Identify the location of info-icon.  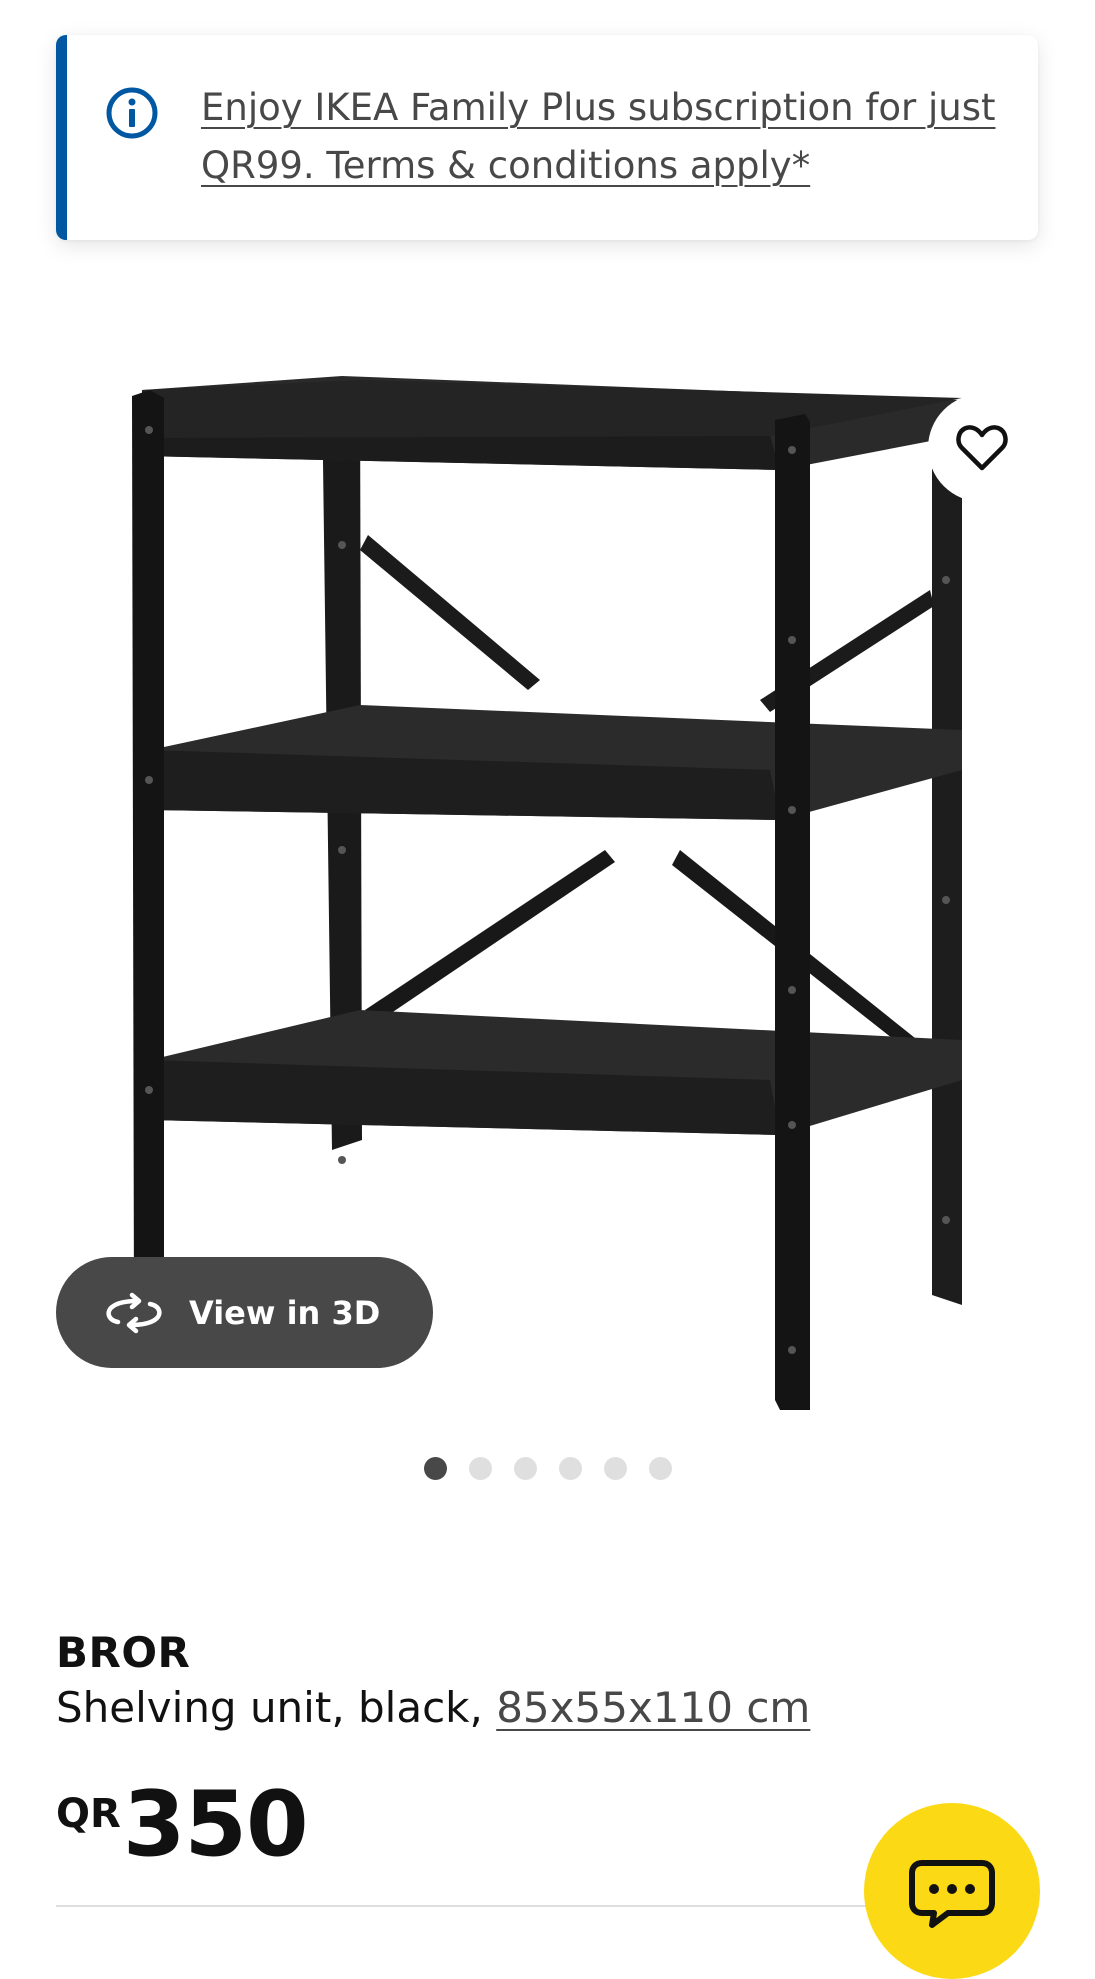
(132, 113).